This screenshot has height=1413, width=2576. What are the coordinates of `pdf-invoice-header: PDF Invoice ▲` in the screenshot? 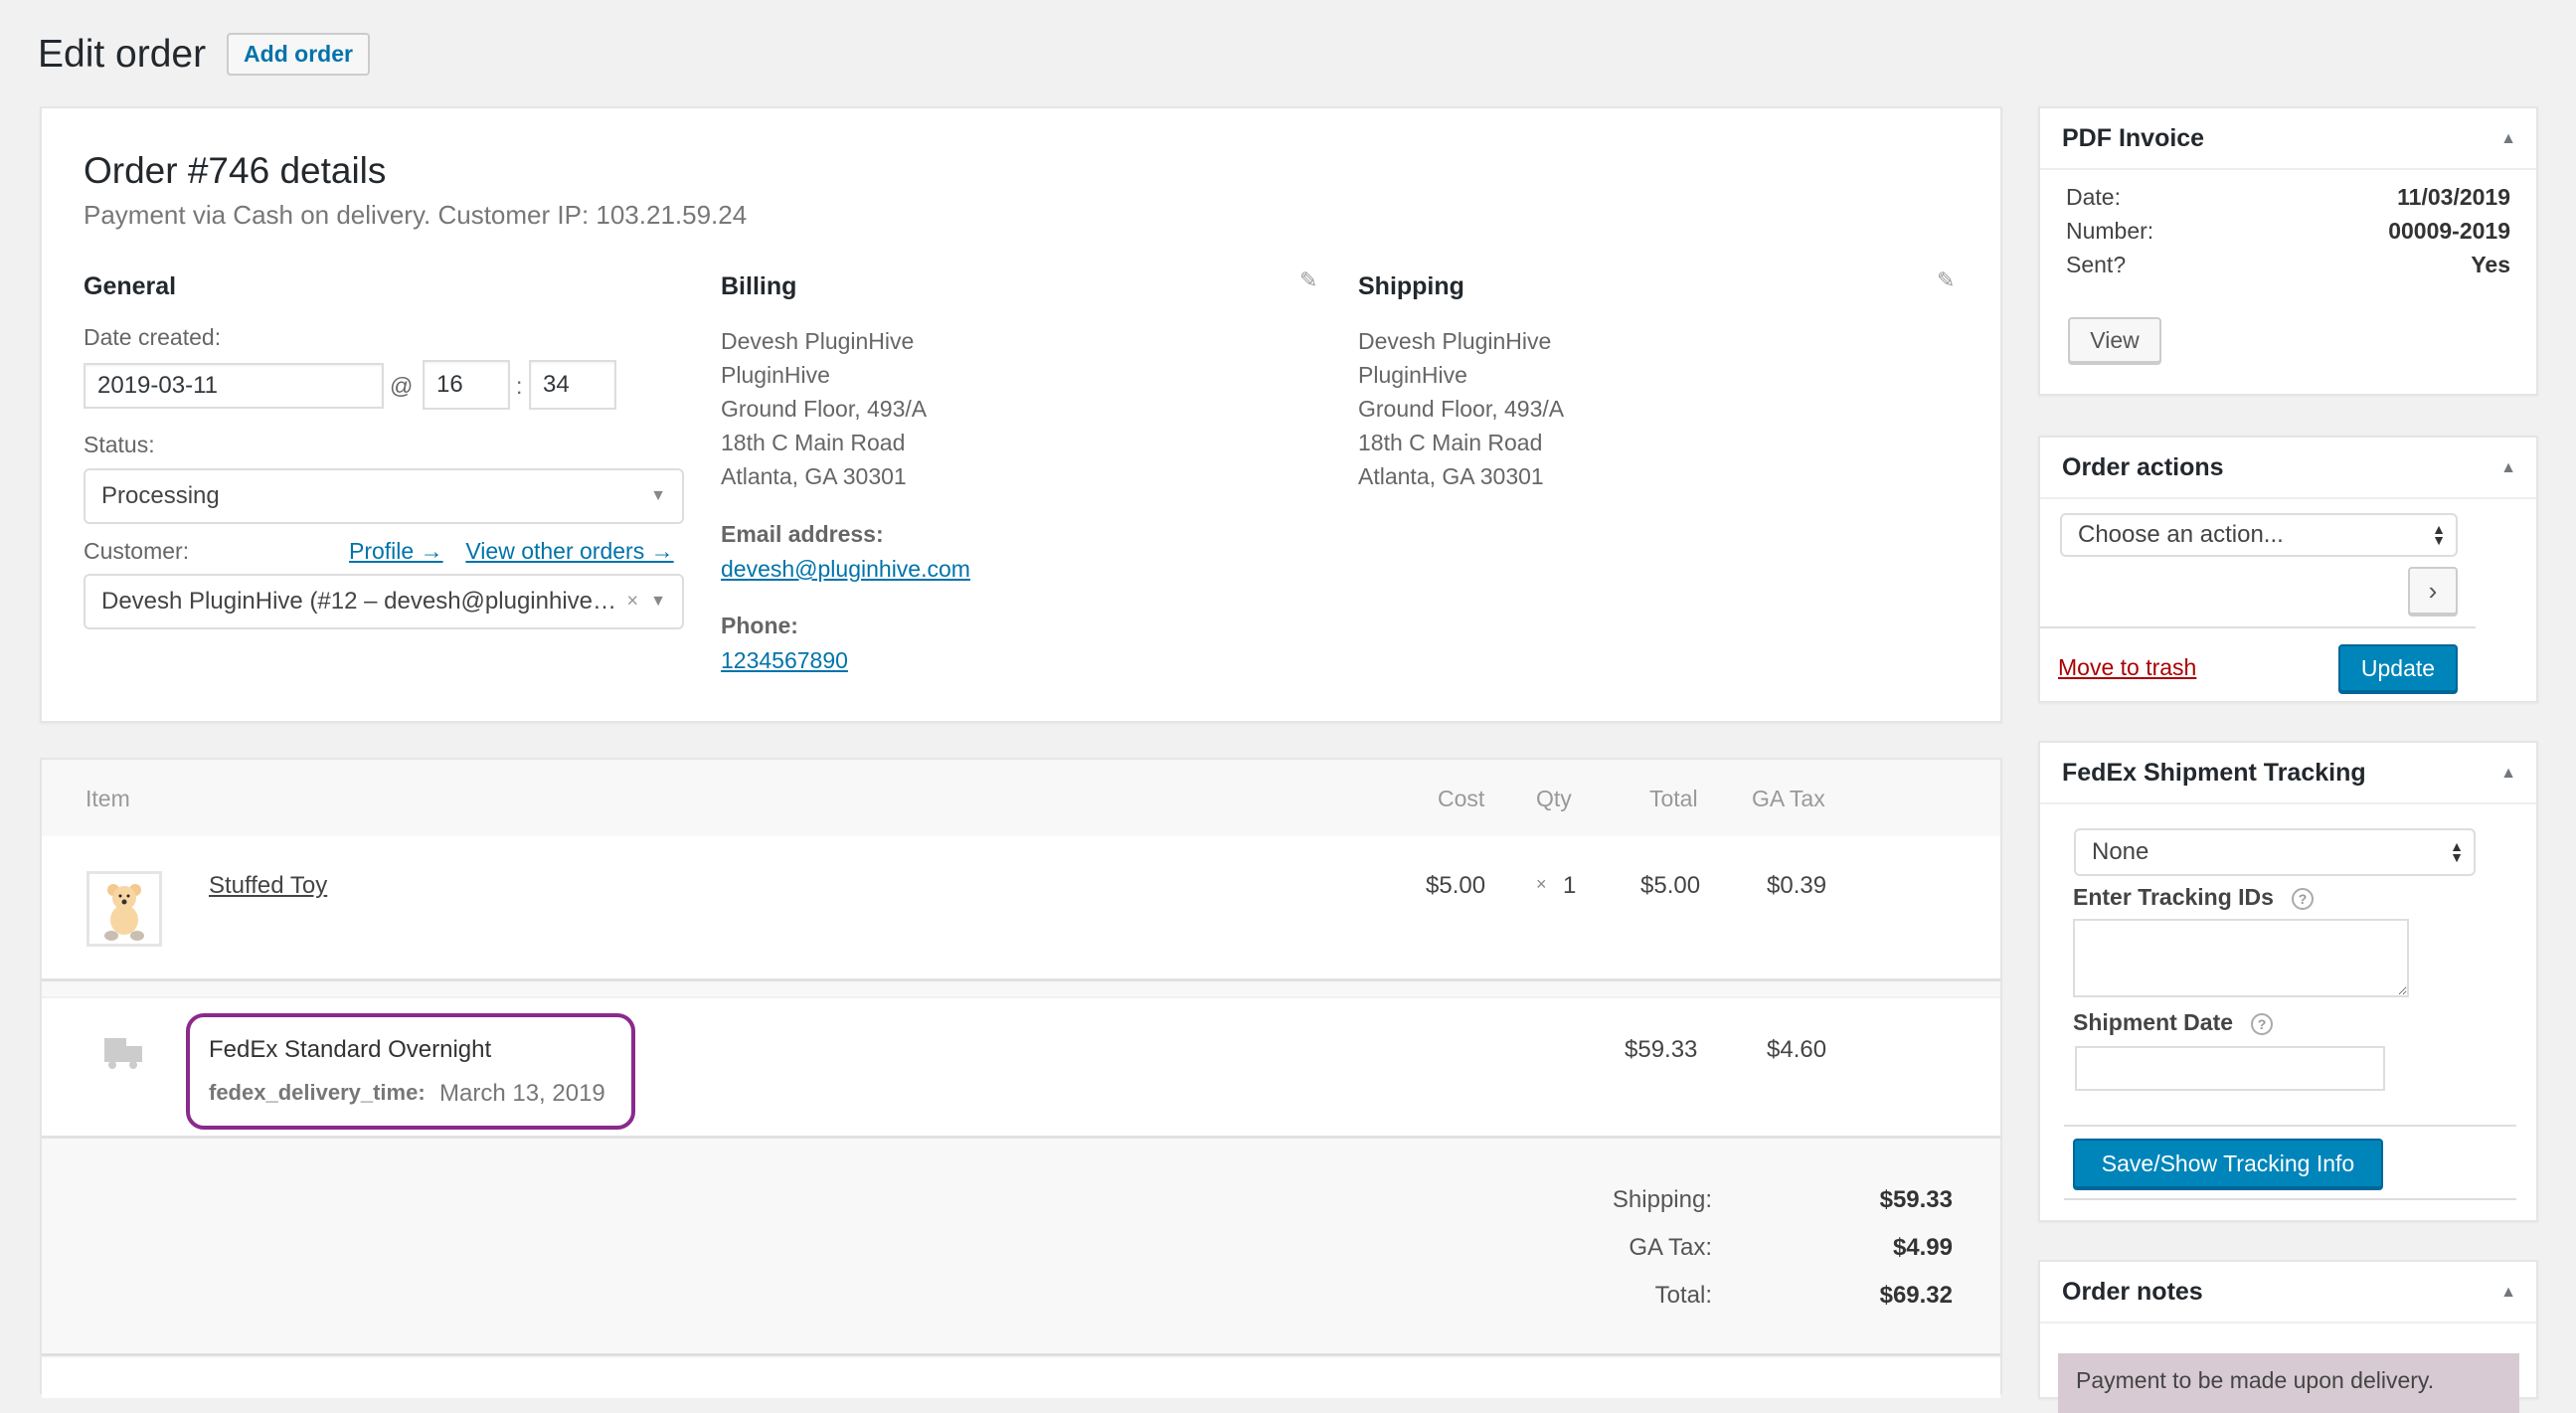 It's located at (2288, 139).